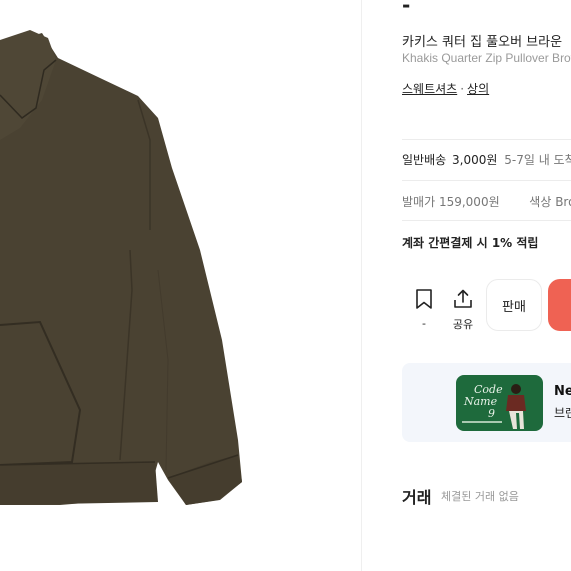  Describe the element at coordinates (478, 89) in the screenshot. I see `breadcrumb-tops: 상의` at that location.